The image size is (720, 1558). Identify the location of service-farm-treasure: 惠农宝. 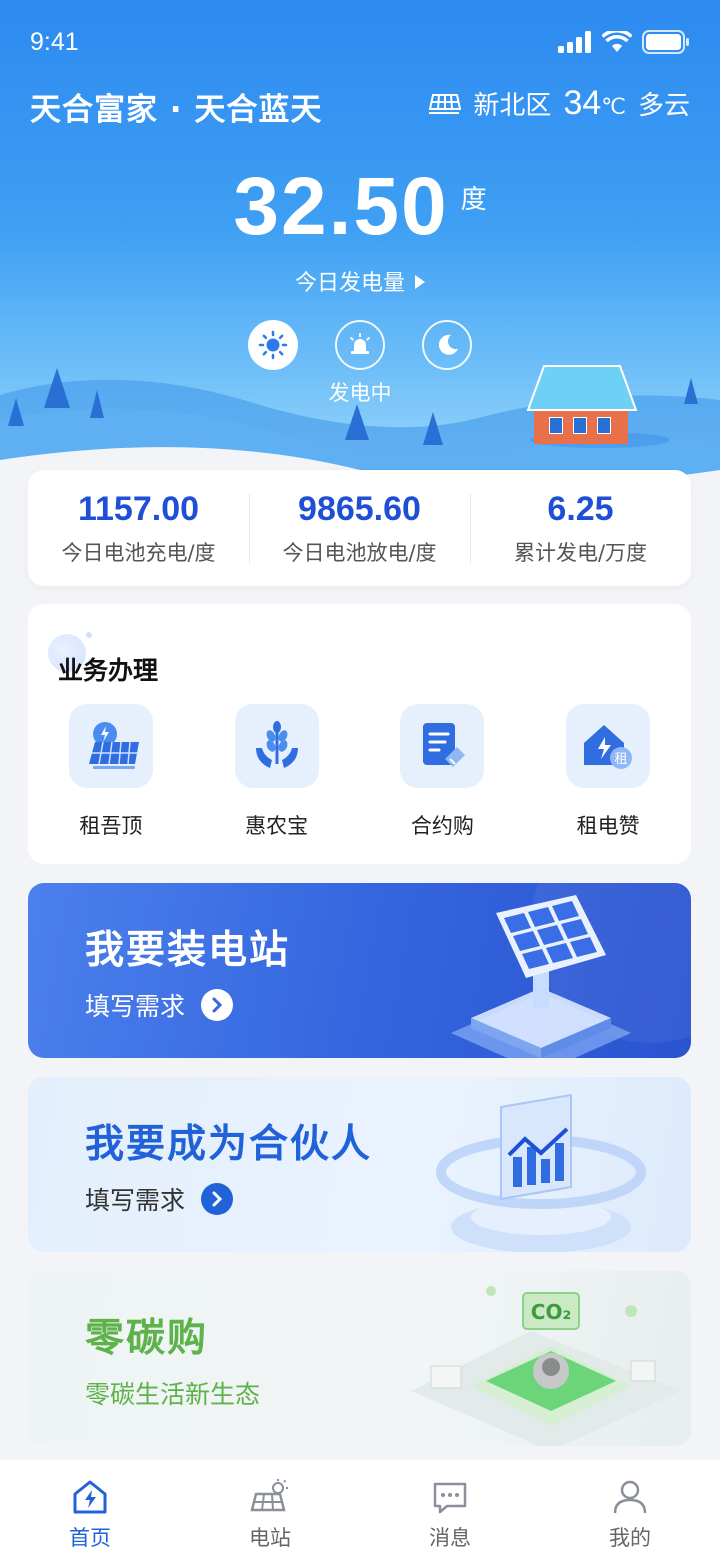
(277, 772).